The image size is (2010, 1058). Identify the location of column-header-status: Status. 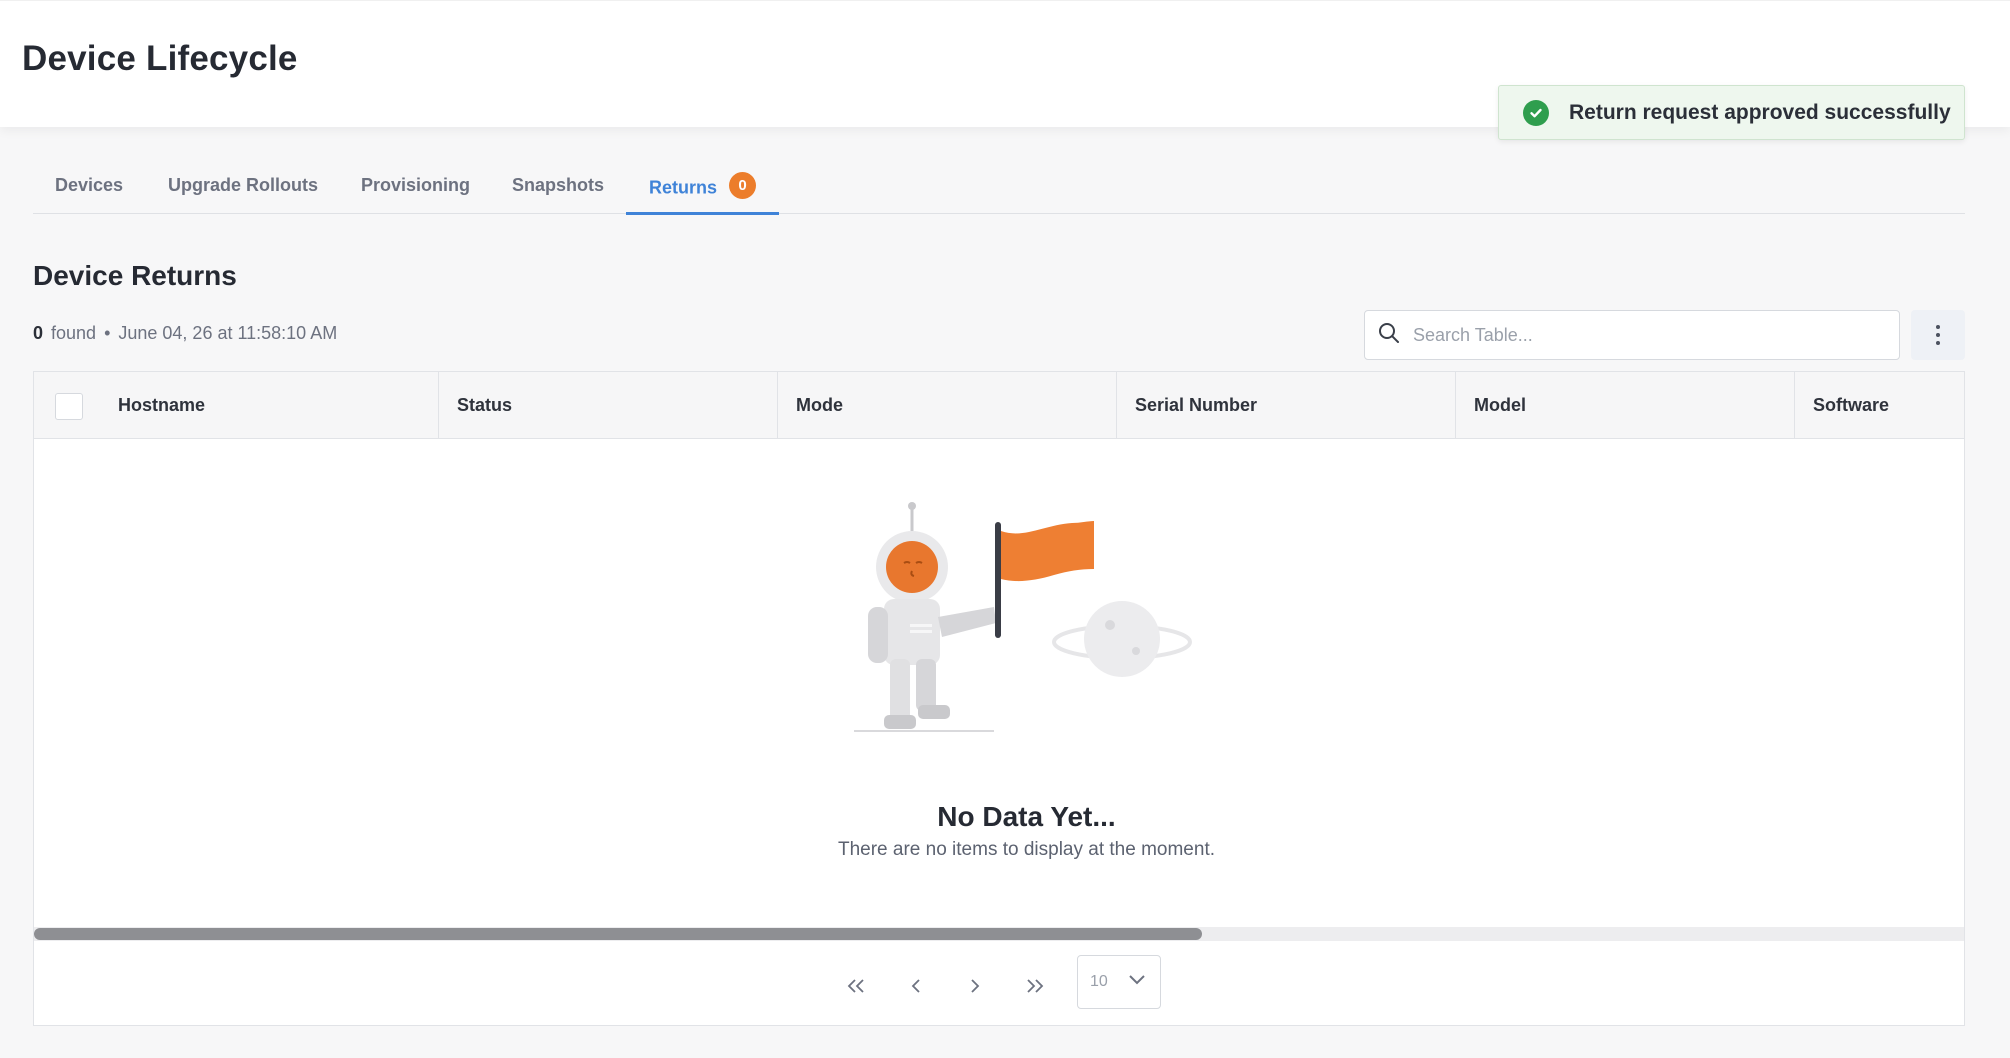
(608, 405).